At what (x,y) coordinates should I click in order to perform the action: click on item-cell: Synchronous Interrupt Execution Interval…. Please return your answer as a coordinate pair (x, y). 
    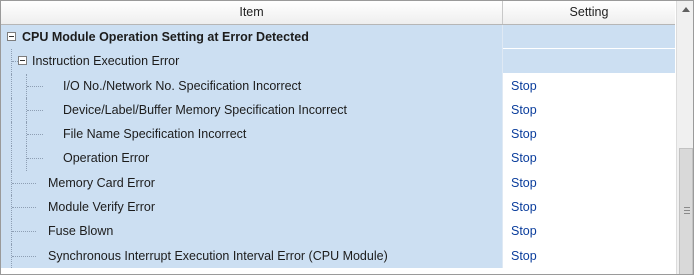
    Looking at the image, I should click on (251, 255).